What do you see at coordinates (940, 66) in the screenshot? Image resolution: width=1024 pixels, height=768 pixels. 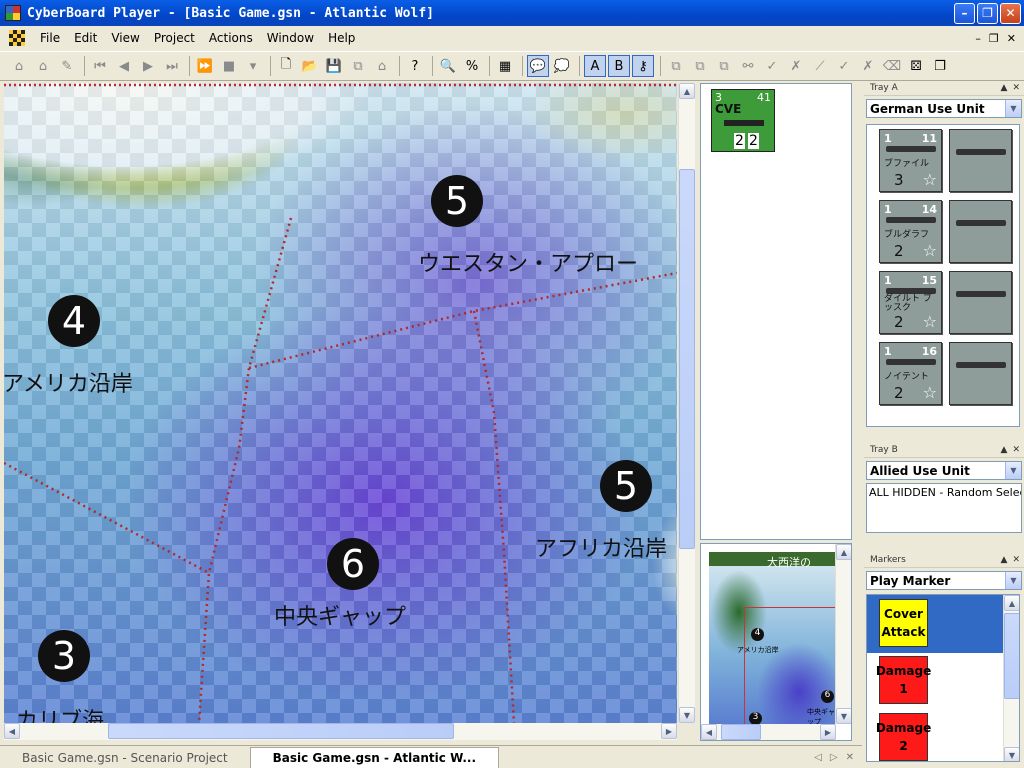 I see `window-icon: ❐` at bounding box center [940, 66].